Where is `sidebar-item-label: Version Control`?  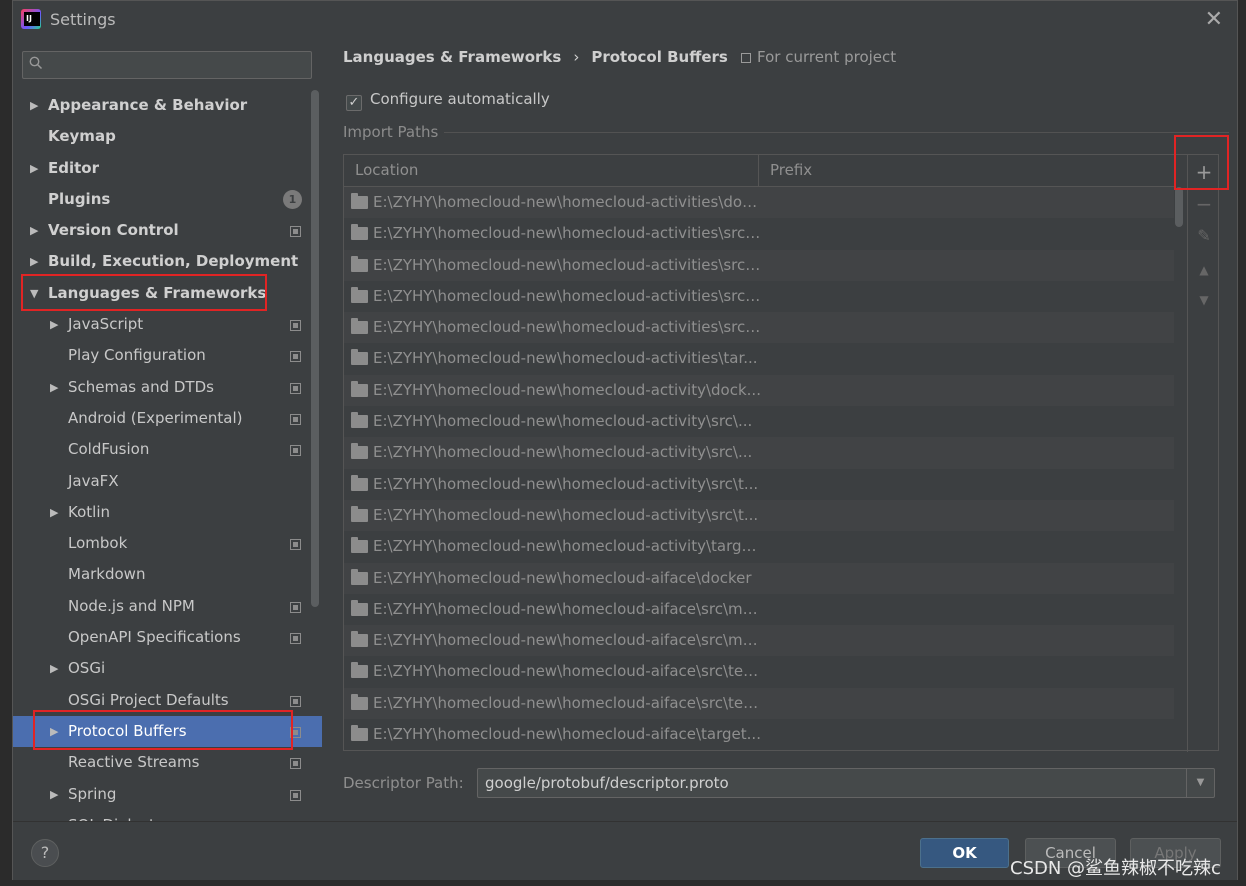 sidebar-item-label: Version Control is located at coordinates (113, 230).